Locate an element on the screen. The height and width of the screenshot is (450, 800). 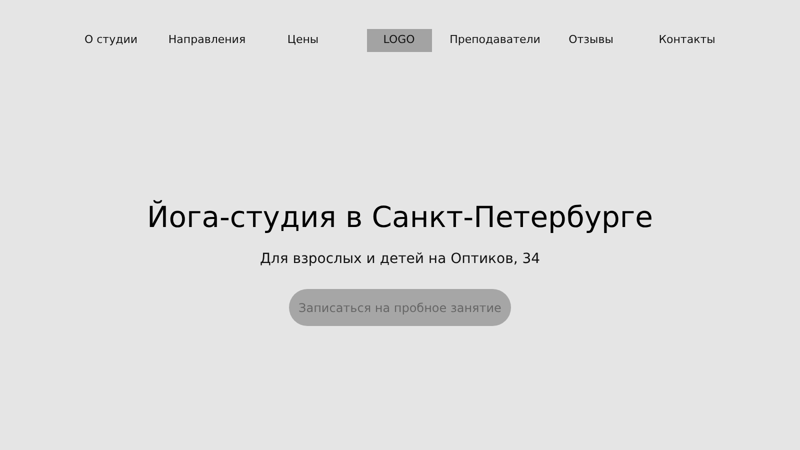
nav-link: Цены is located at coordinates (303, 40).